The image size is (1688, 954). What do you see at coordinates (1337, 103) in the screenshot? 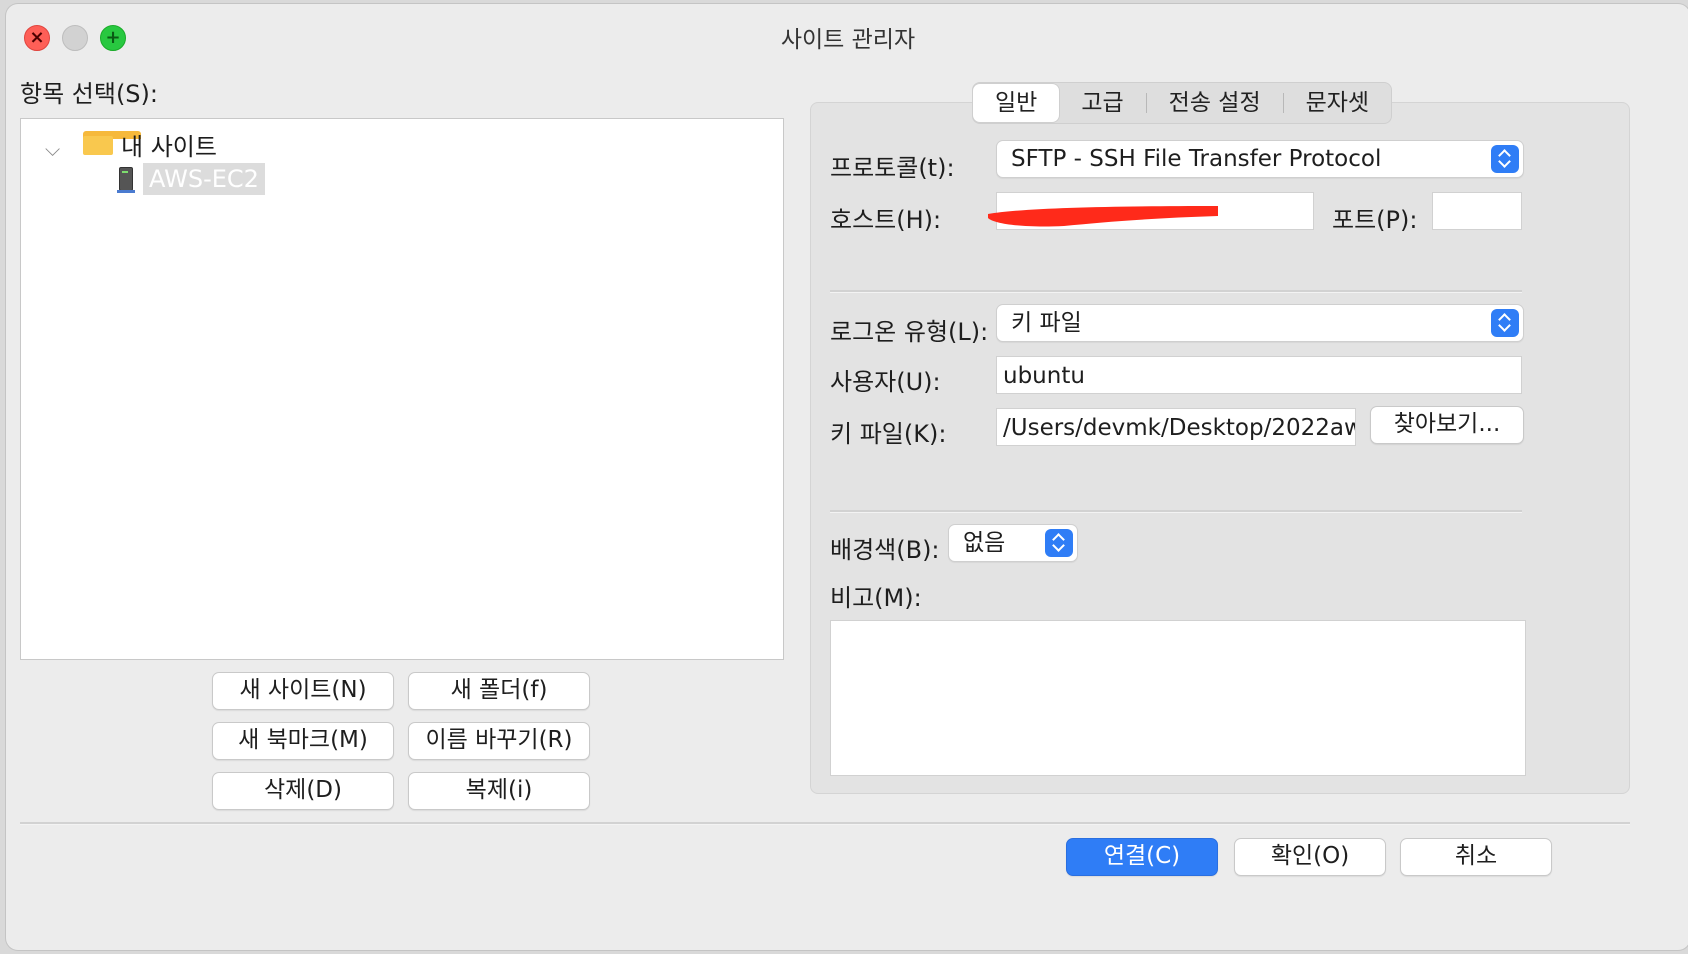
I see `tab-charset: 문자셋` at bounding box center [1337, 103].